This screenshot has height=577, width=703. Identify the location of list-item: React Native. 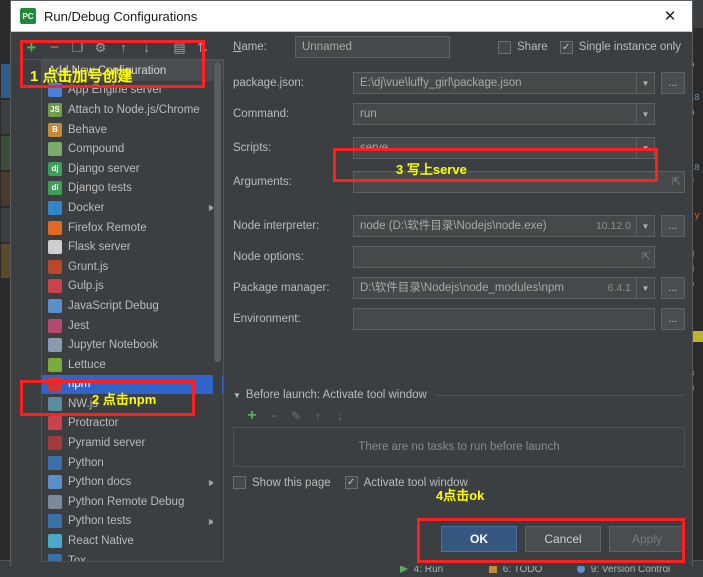
(132, 541).